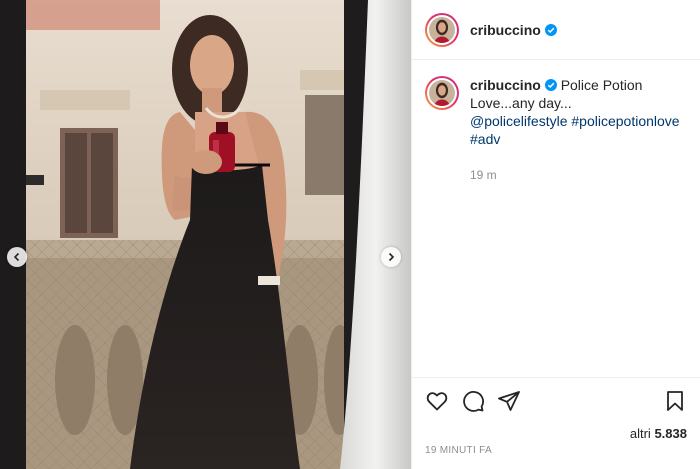 The height and width of the screenshot is (469, 700). What do you see at coordinates (556, 409) in the screenshot?
I see `post-actions: altri 5.838` at bounding box center [556, 409].